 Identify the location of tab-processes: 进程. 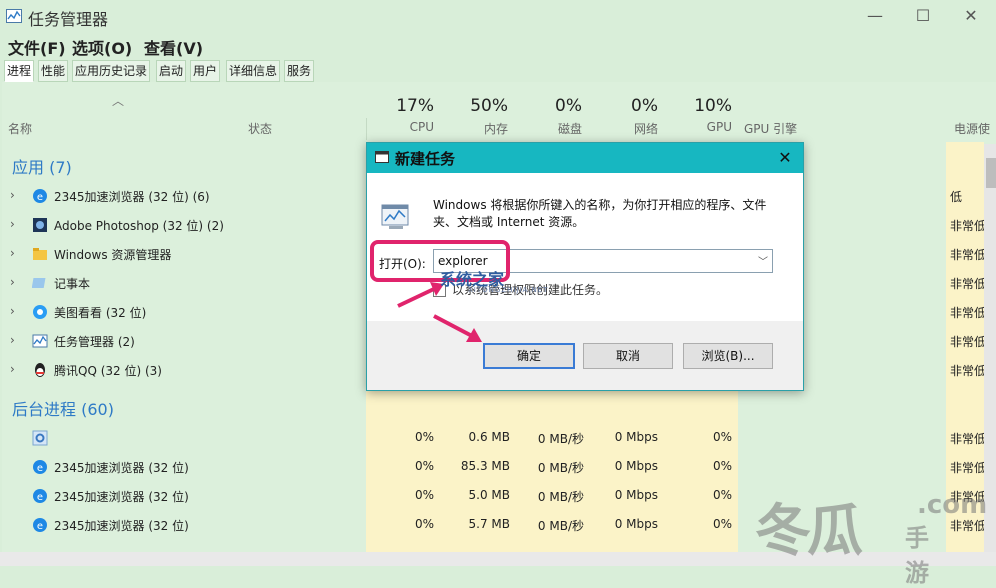
(19, 71).